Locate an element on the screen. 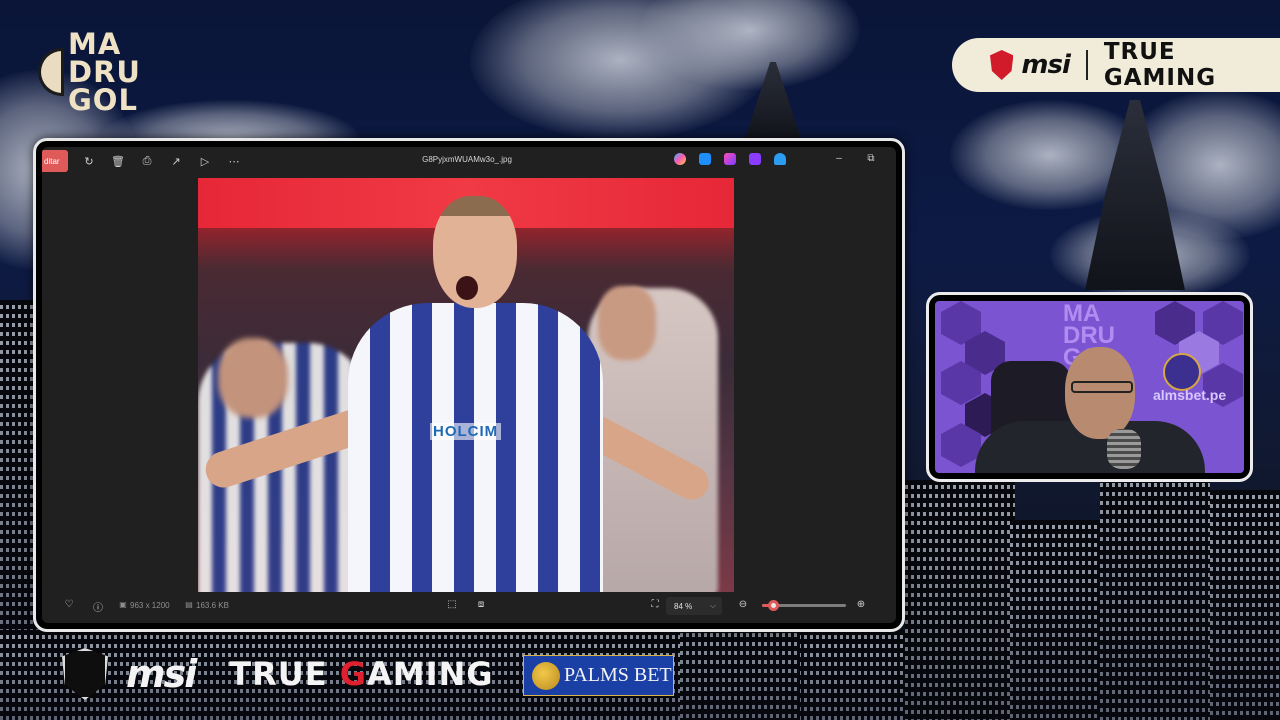 The width and height of the screenshot is (1280, 720). favorite-icon: ♡ is located at coordinates (69, 604).